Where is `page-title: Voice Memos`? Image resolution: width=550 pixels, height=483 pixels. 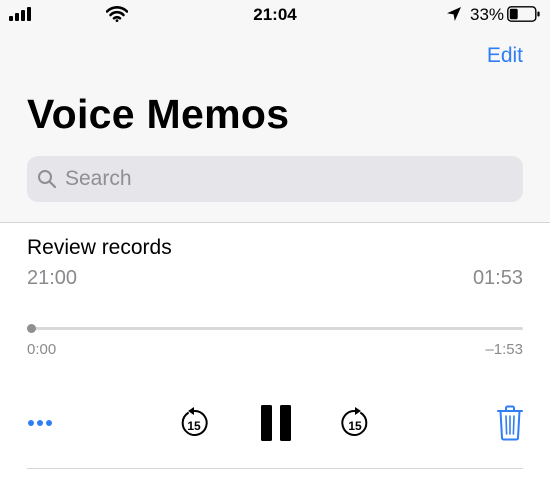
page-title: Voice Memos is located at coordinates (158, 114).